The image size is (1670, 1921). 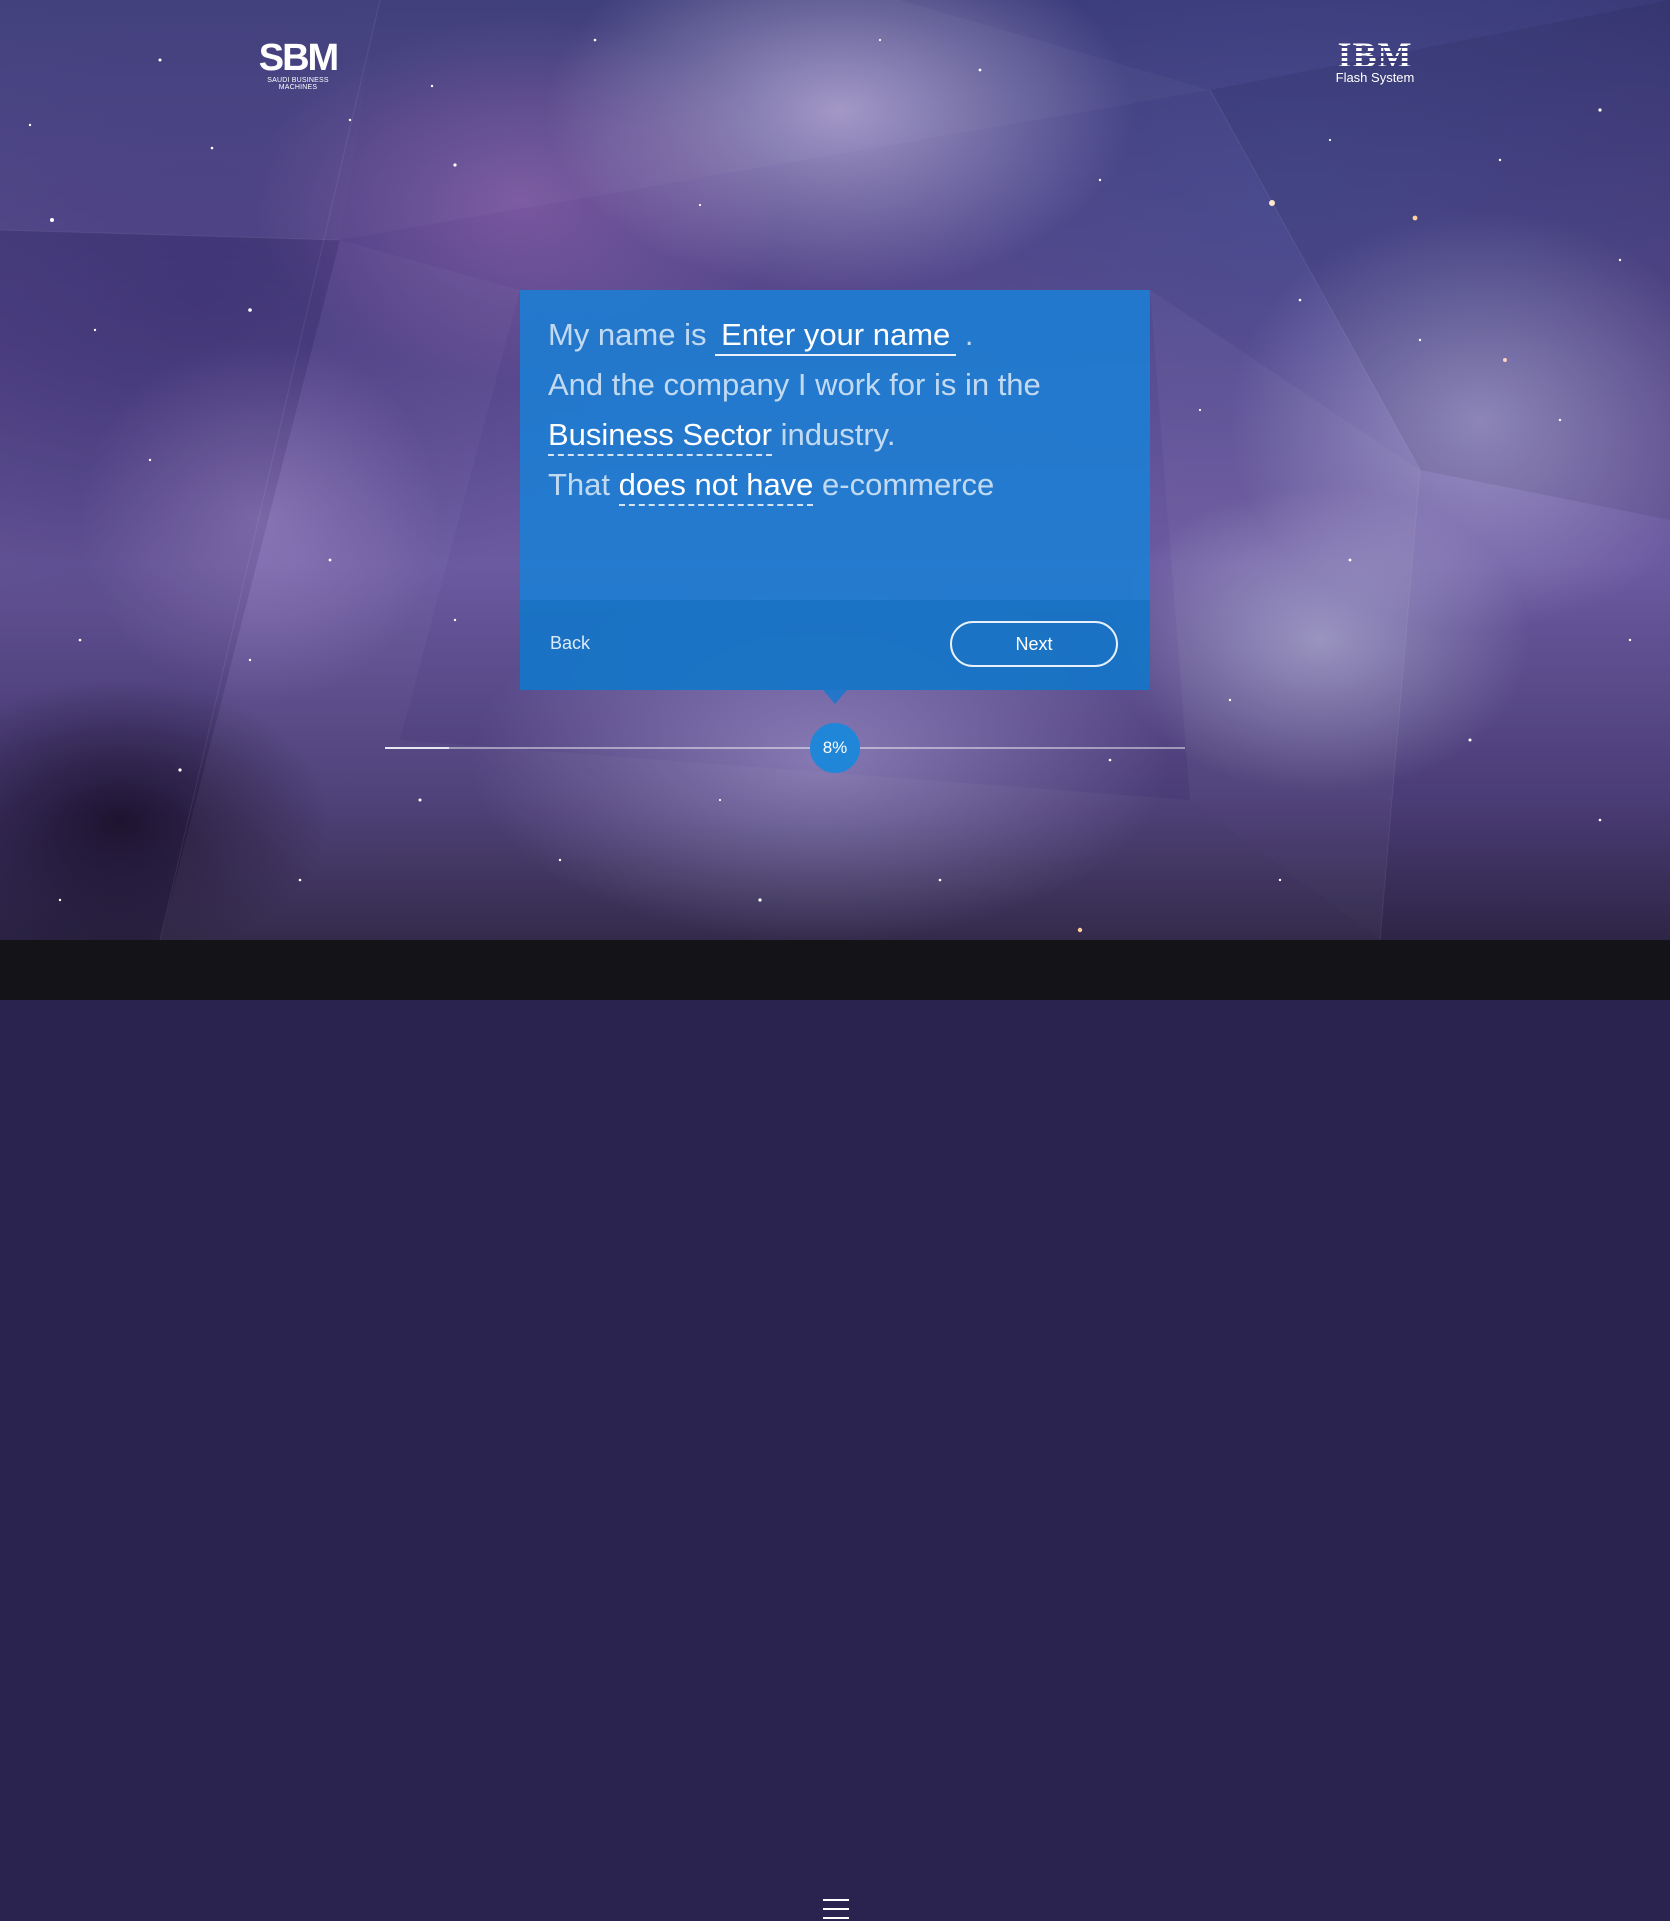 I want to click on hamburger-menu-icon, so click(x=836, y=1910).